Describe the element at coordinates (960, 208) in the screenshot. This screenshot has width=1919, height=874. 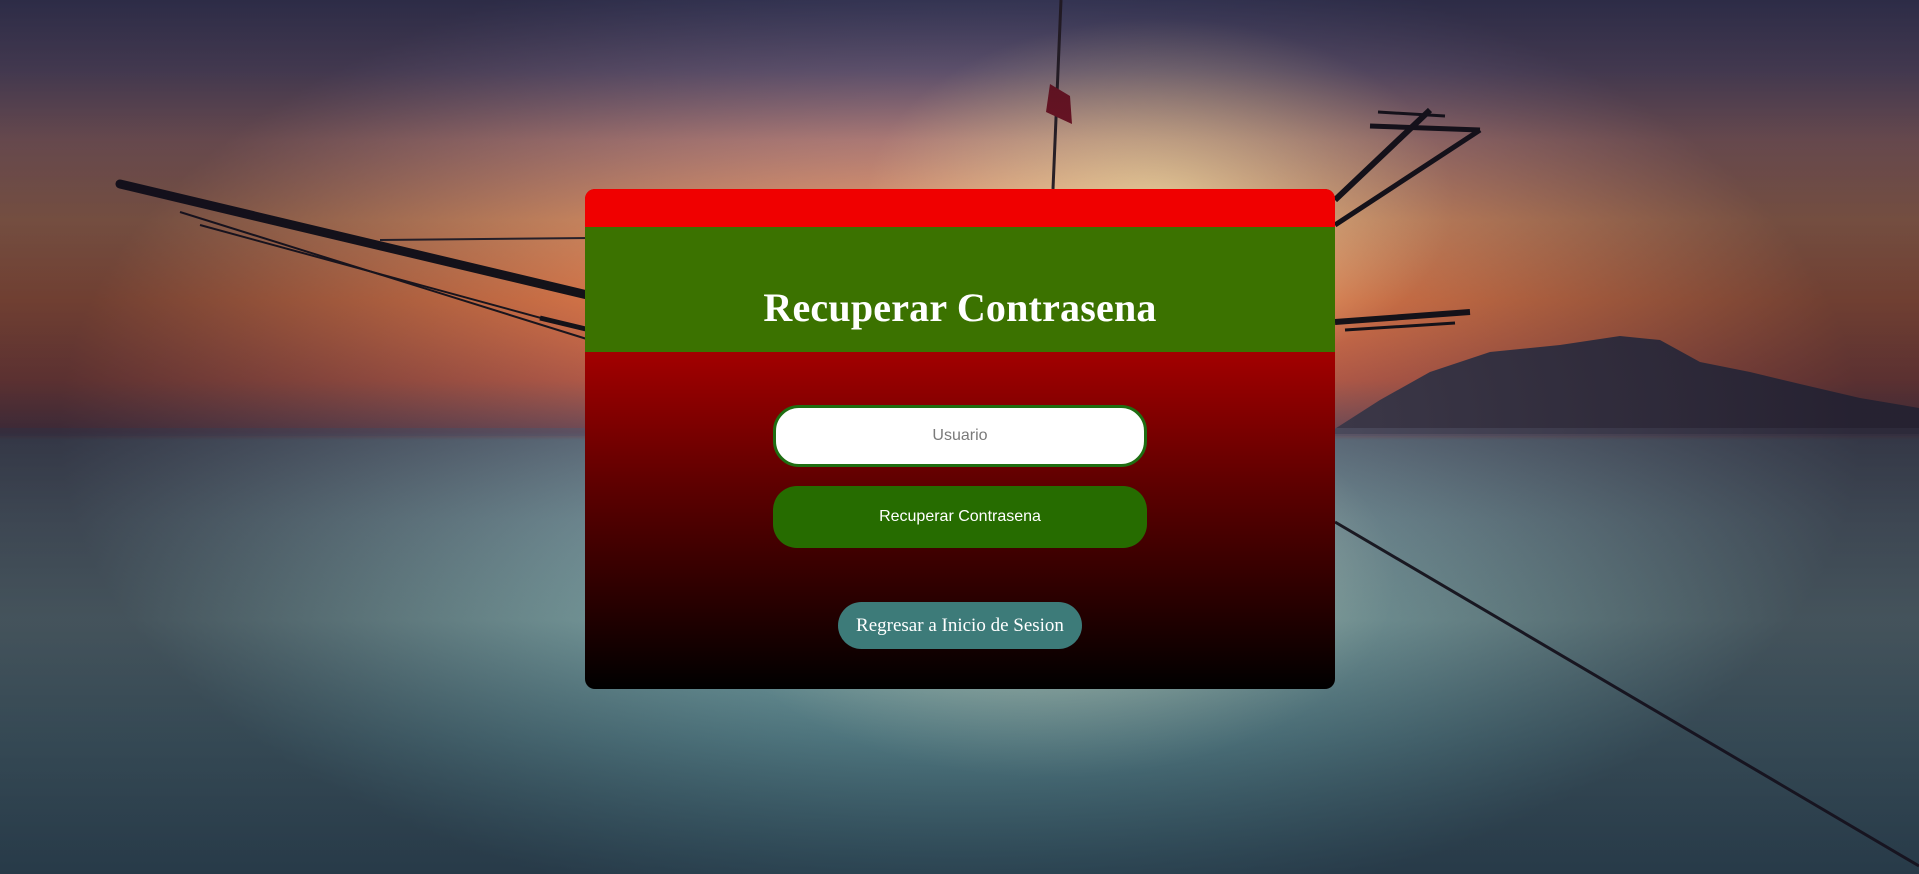
I see `card-top-bar` at that location.